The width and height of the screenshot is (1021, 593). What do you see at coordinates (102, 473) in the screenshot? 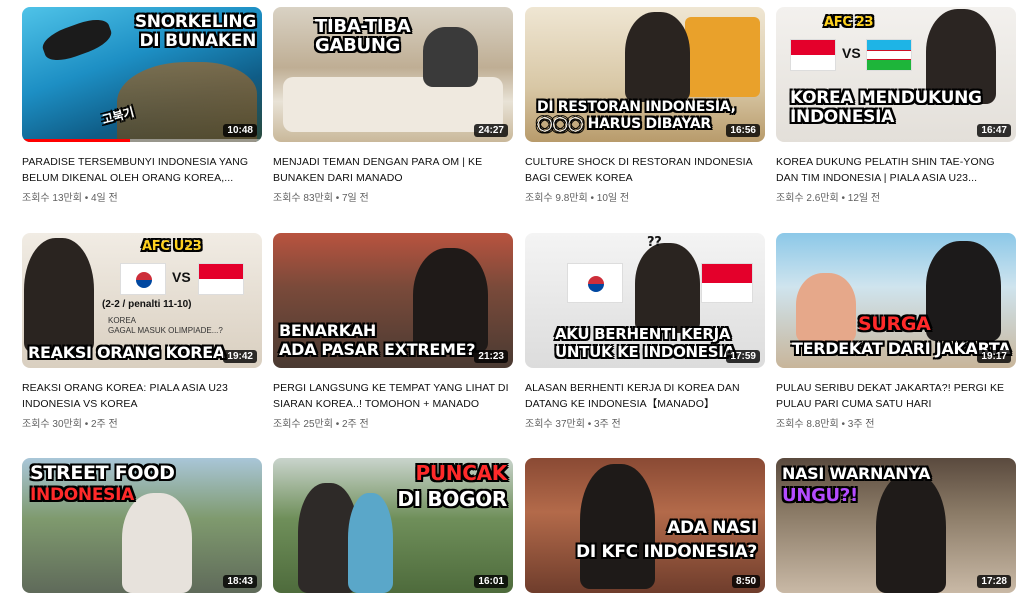
I see `thumbnail-caption: STREET FOOD` at bounding box center [102, 473].